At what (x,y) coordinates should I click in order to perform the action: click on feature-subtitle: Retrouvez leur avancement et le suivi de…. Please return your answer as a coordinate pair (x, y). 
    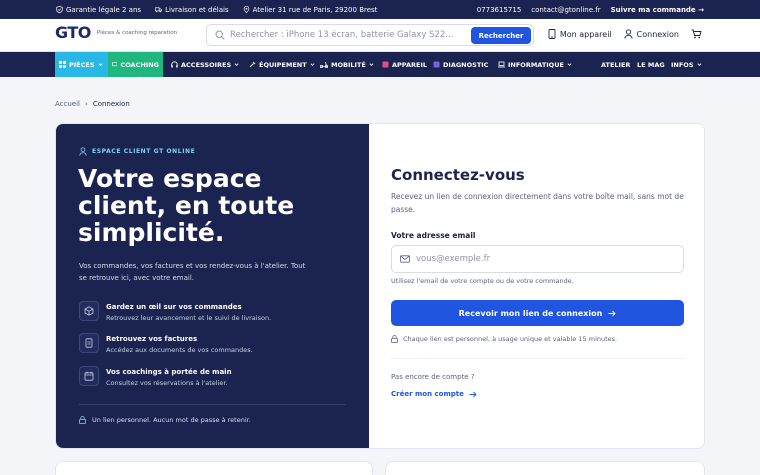
    Looking at the image, I should click on (189, 318).